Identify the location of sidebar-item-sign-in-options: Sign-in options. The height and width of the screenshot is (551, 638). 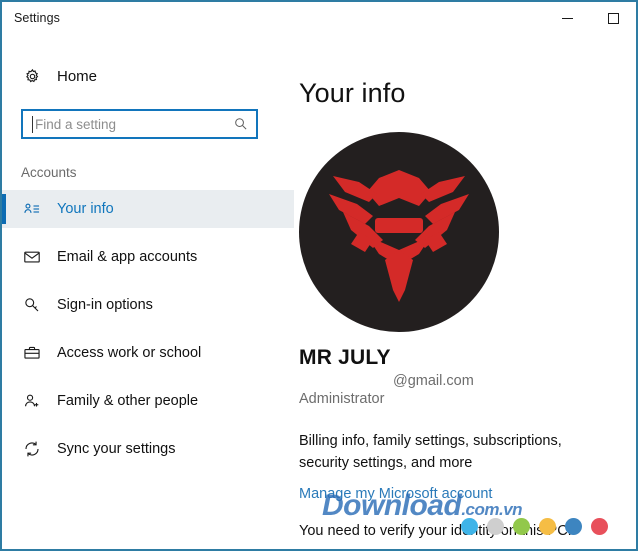
(148, 305).